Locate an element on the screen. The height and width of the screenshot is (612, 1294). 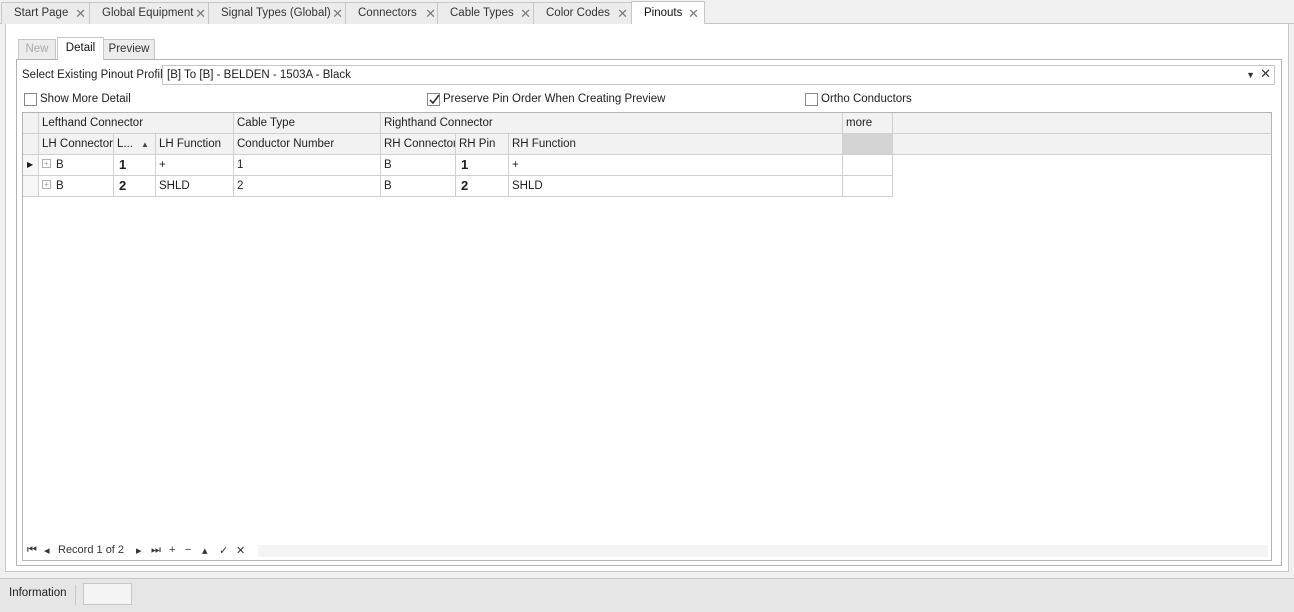
tab-start-page: Start Page ✕ is located at coordinates (46, 13).